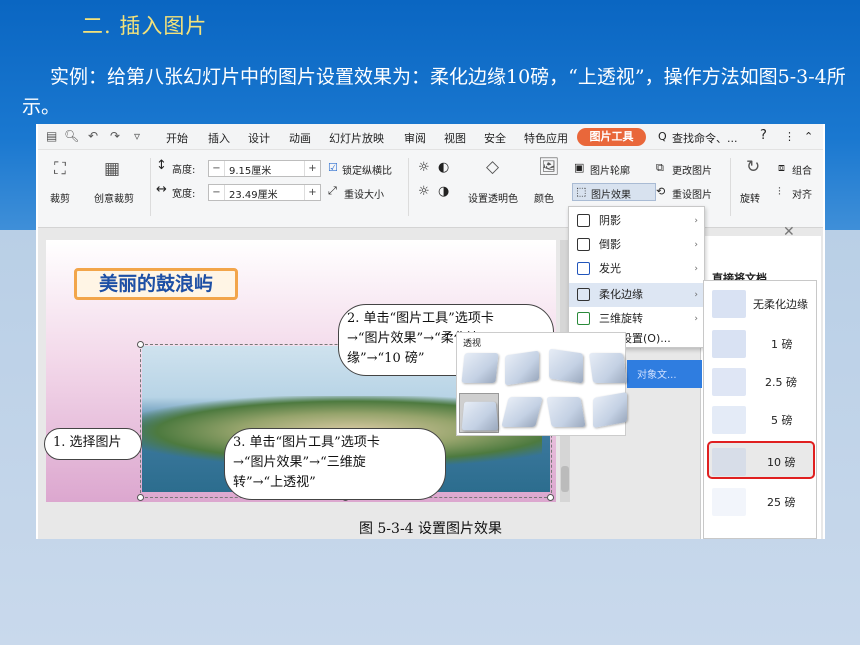  What do you see at coordinates (779, 192) in the screenshot?
I see `align-icon: ⫶` at bounding box center [779, 192].